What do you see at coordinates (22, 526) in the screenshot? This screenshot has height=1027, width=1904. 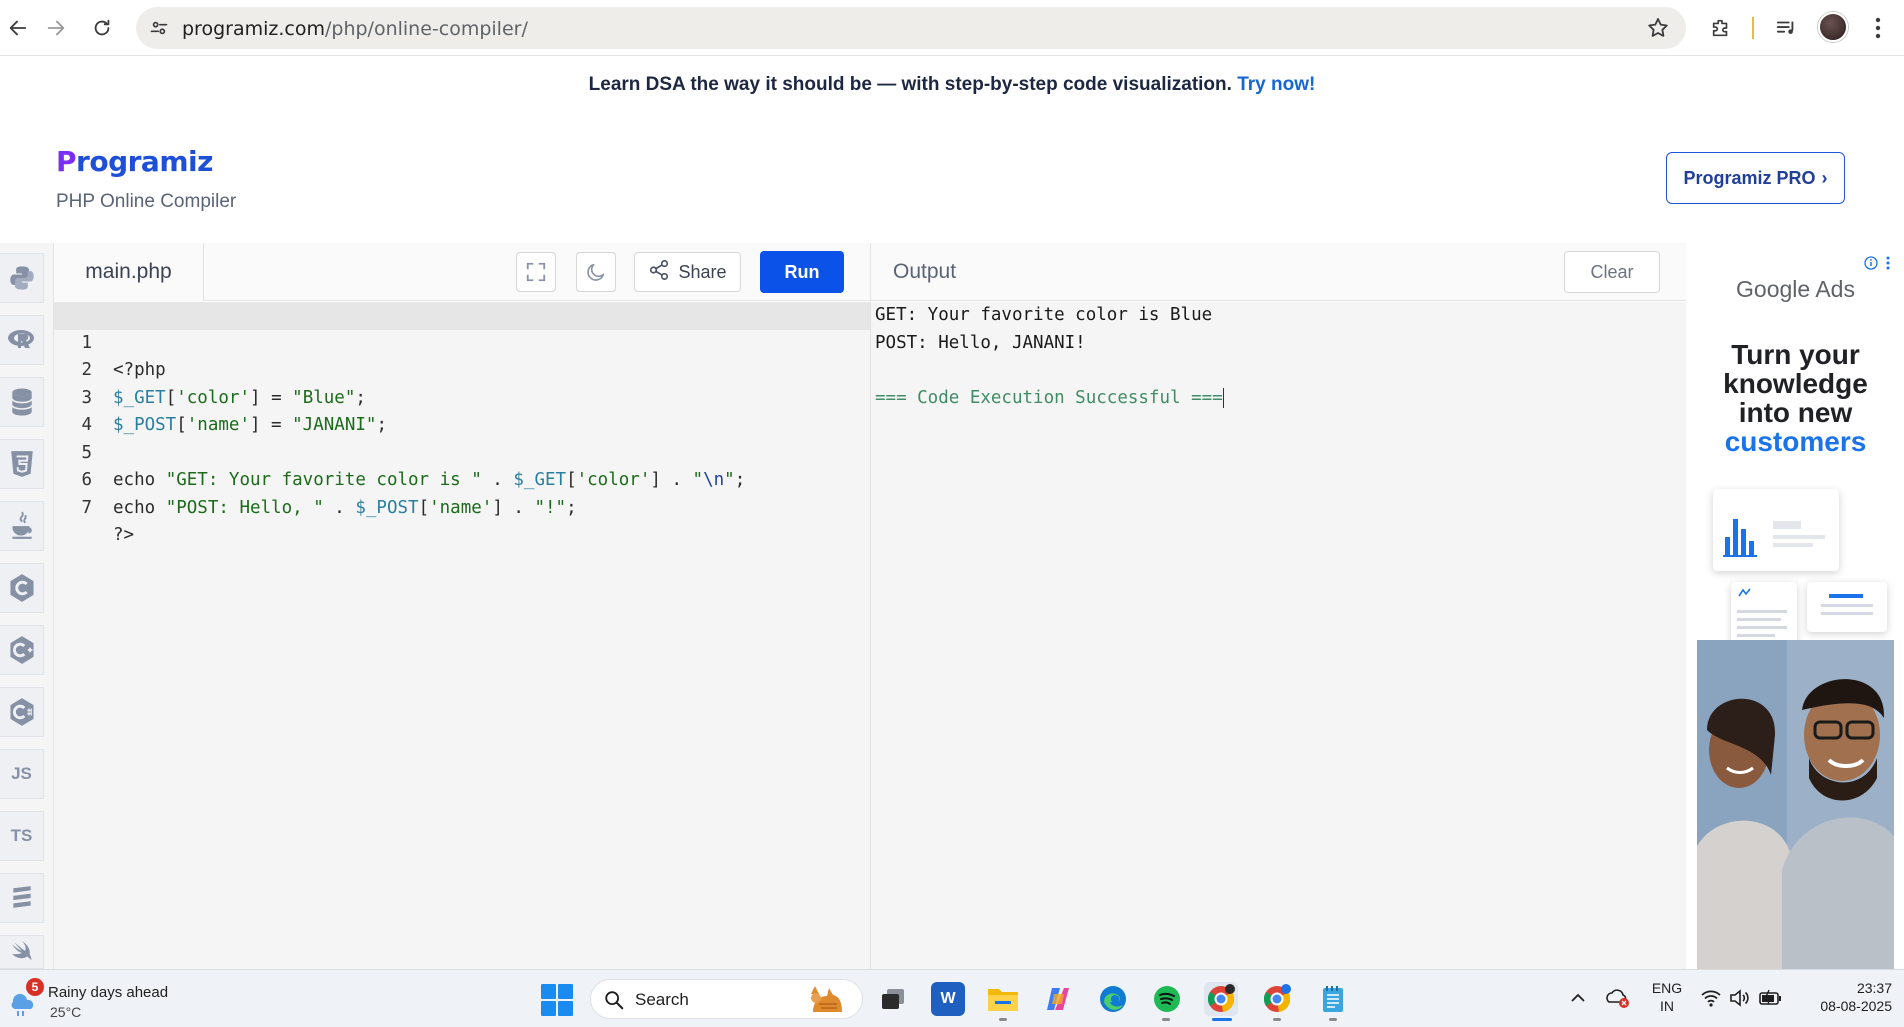 I see `language-java-icon` at bounding box center [22, 526].